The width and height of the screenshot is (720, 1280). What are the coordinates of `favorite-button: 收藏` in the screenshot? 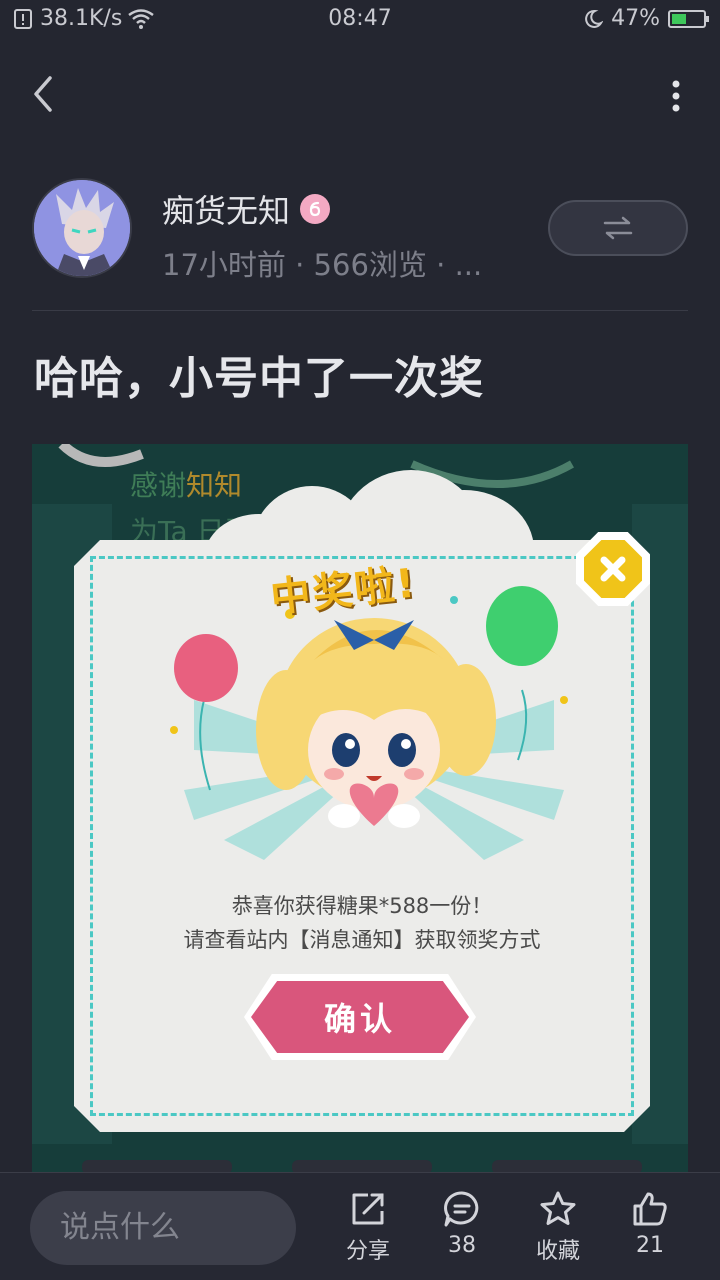 It's located at (558, 1227).